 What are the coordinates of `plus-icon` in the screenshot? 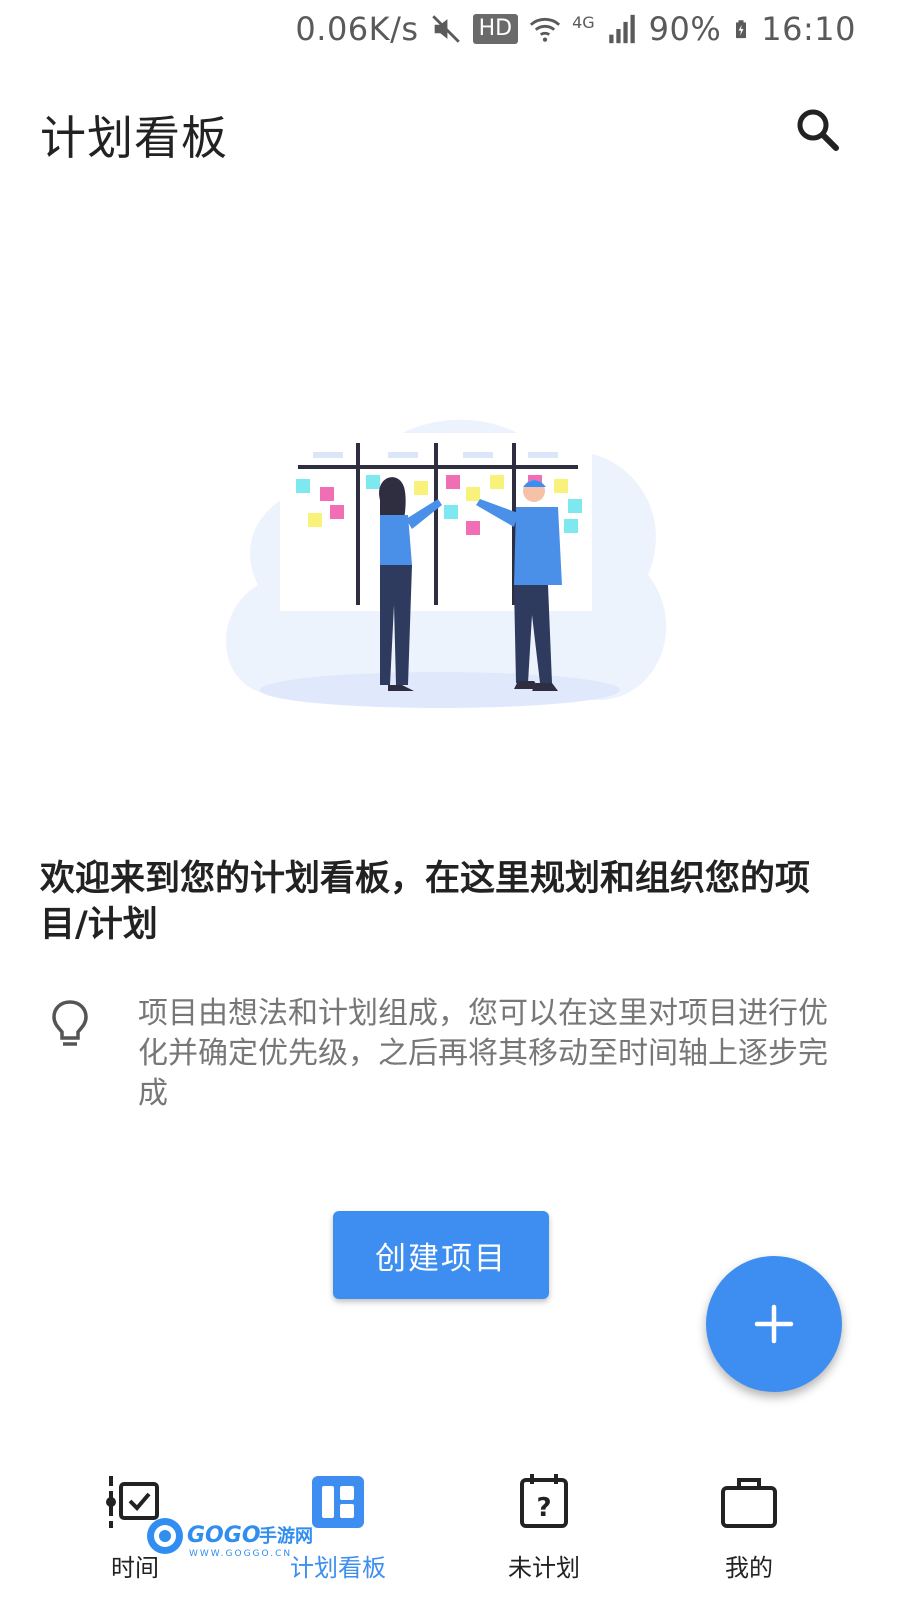 It's located at (774, 1324).